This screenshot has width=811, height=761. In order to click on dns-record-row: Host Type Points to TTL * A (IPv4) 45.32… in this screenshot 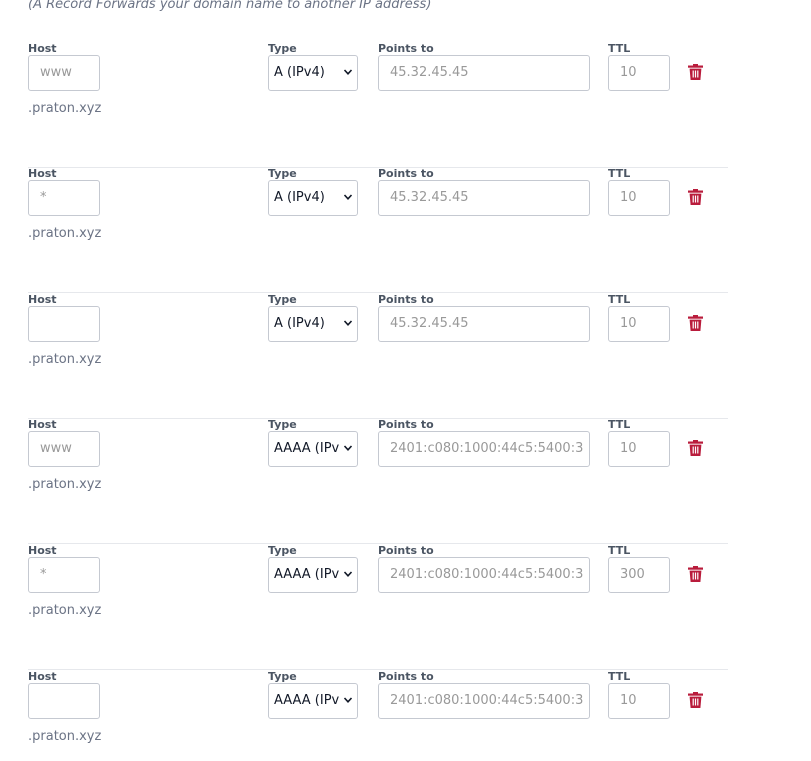, I will do `click(378, 230)`.